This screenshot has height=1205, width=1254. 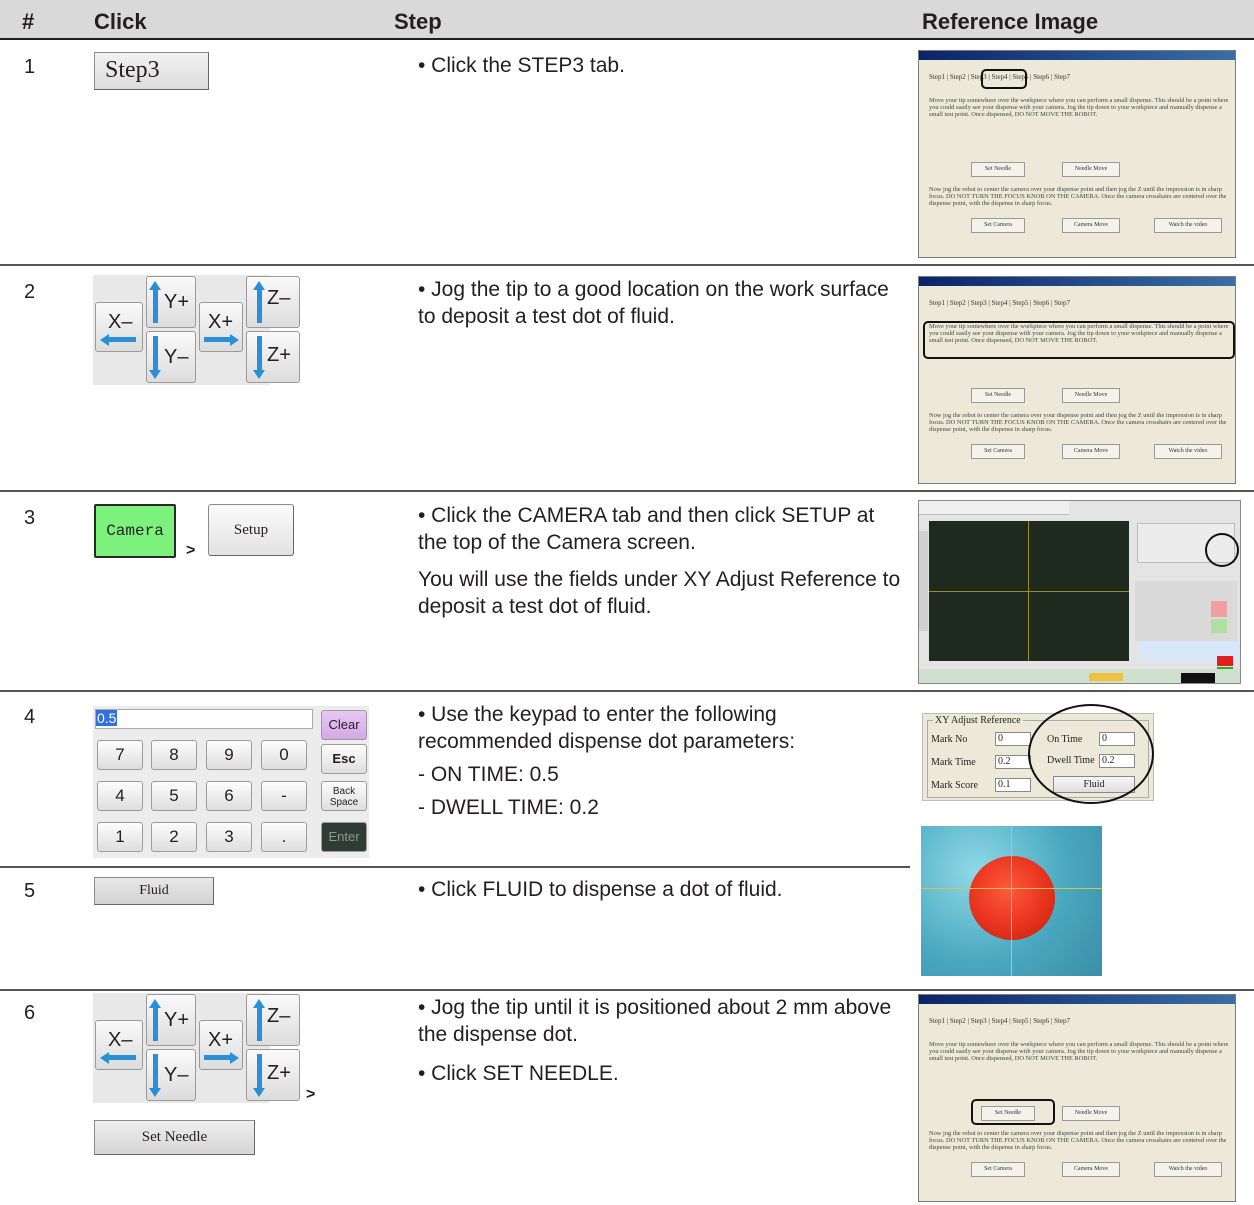 I want to click on camera-tab-strip, so click(x=994, y=508).